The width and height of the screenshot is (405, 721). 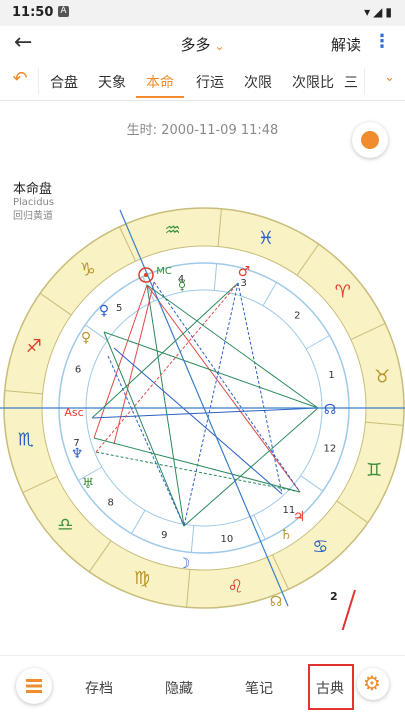 I want to click on zodiac-sign-icon: ♈, so click(x=343, y=292).